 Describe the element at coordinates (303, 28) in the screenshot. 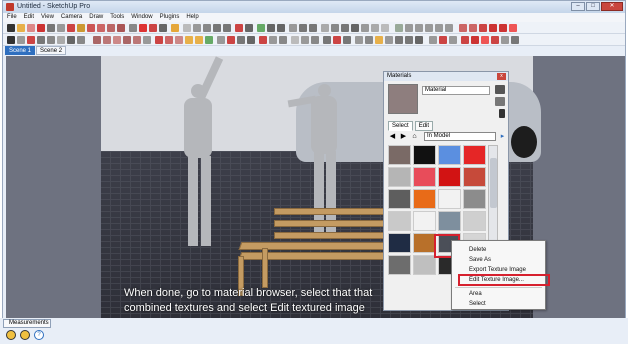

I see `display-section-icon` at that location.